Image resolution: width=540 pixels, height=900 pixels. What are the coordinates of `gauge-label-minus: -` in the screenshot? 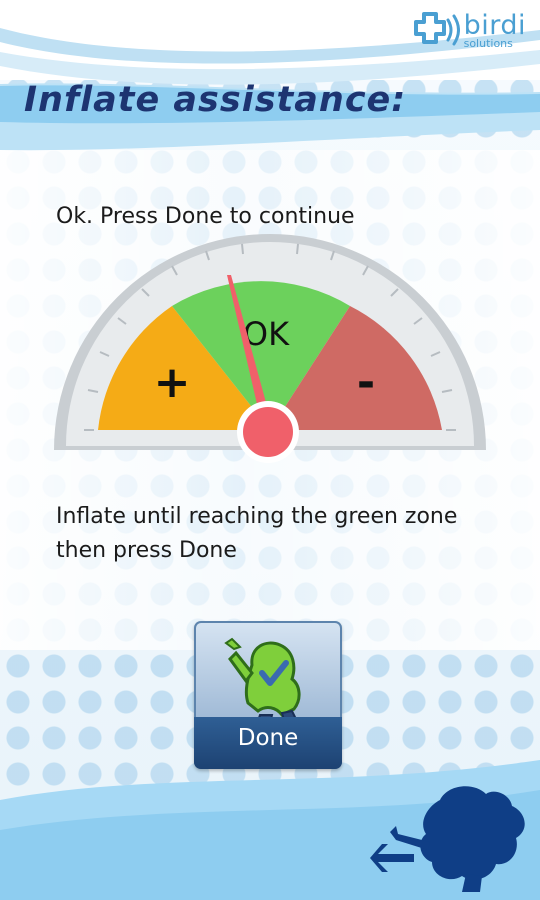 It's located at (366, 382).